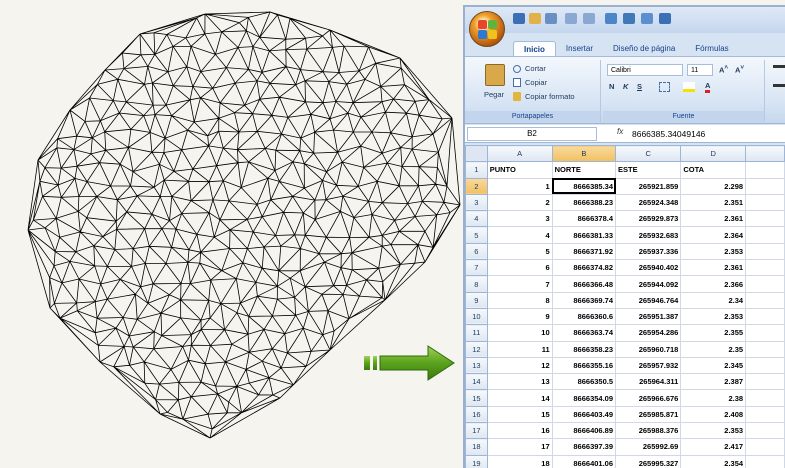 Image resolution: width=785 pixels, height=468 pixels. Describe the element at coordinates (519, 333) in the screenshot. I see `cell: 10` at that location.